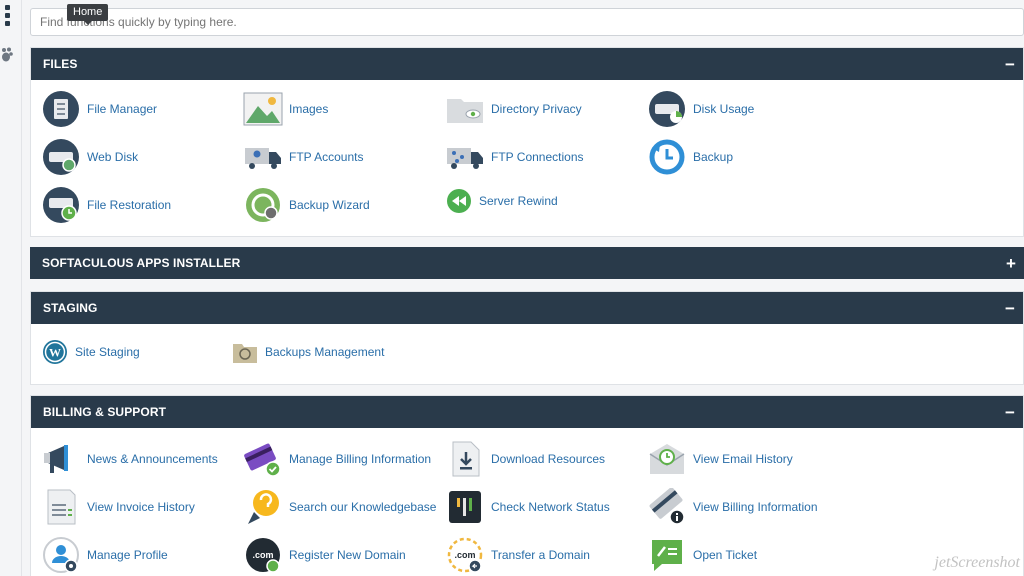 Image resolution: width=1024 pixels, height=576 pixels. What do you see at coordinates (527, 412) in the screenshot?
I see `billing-support-header: BILLING & SUPPORT −` at bounding box center [527, 412].